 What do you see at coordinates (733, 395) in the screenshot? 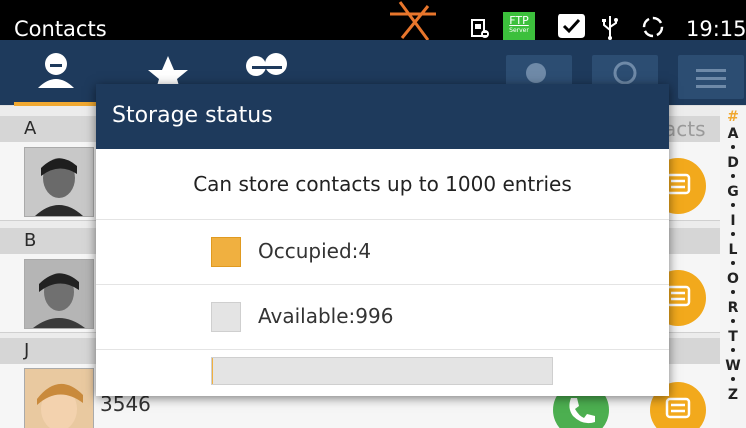
I see `index-letter: Z` at bounding box center [733, 395].